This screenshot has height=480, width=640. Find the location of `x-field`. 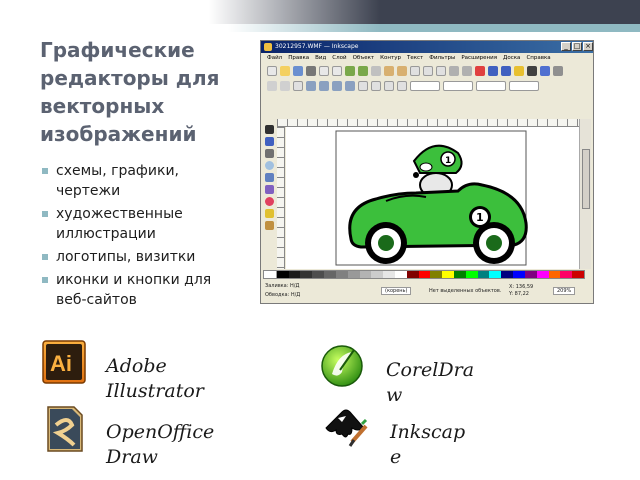

x-field is located at coordinates (425, 86).